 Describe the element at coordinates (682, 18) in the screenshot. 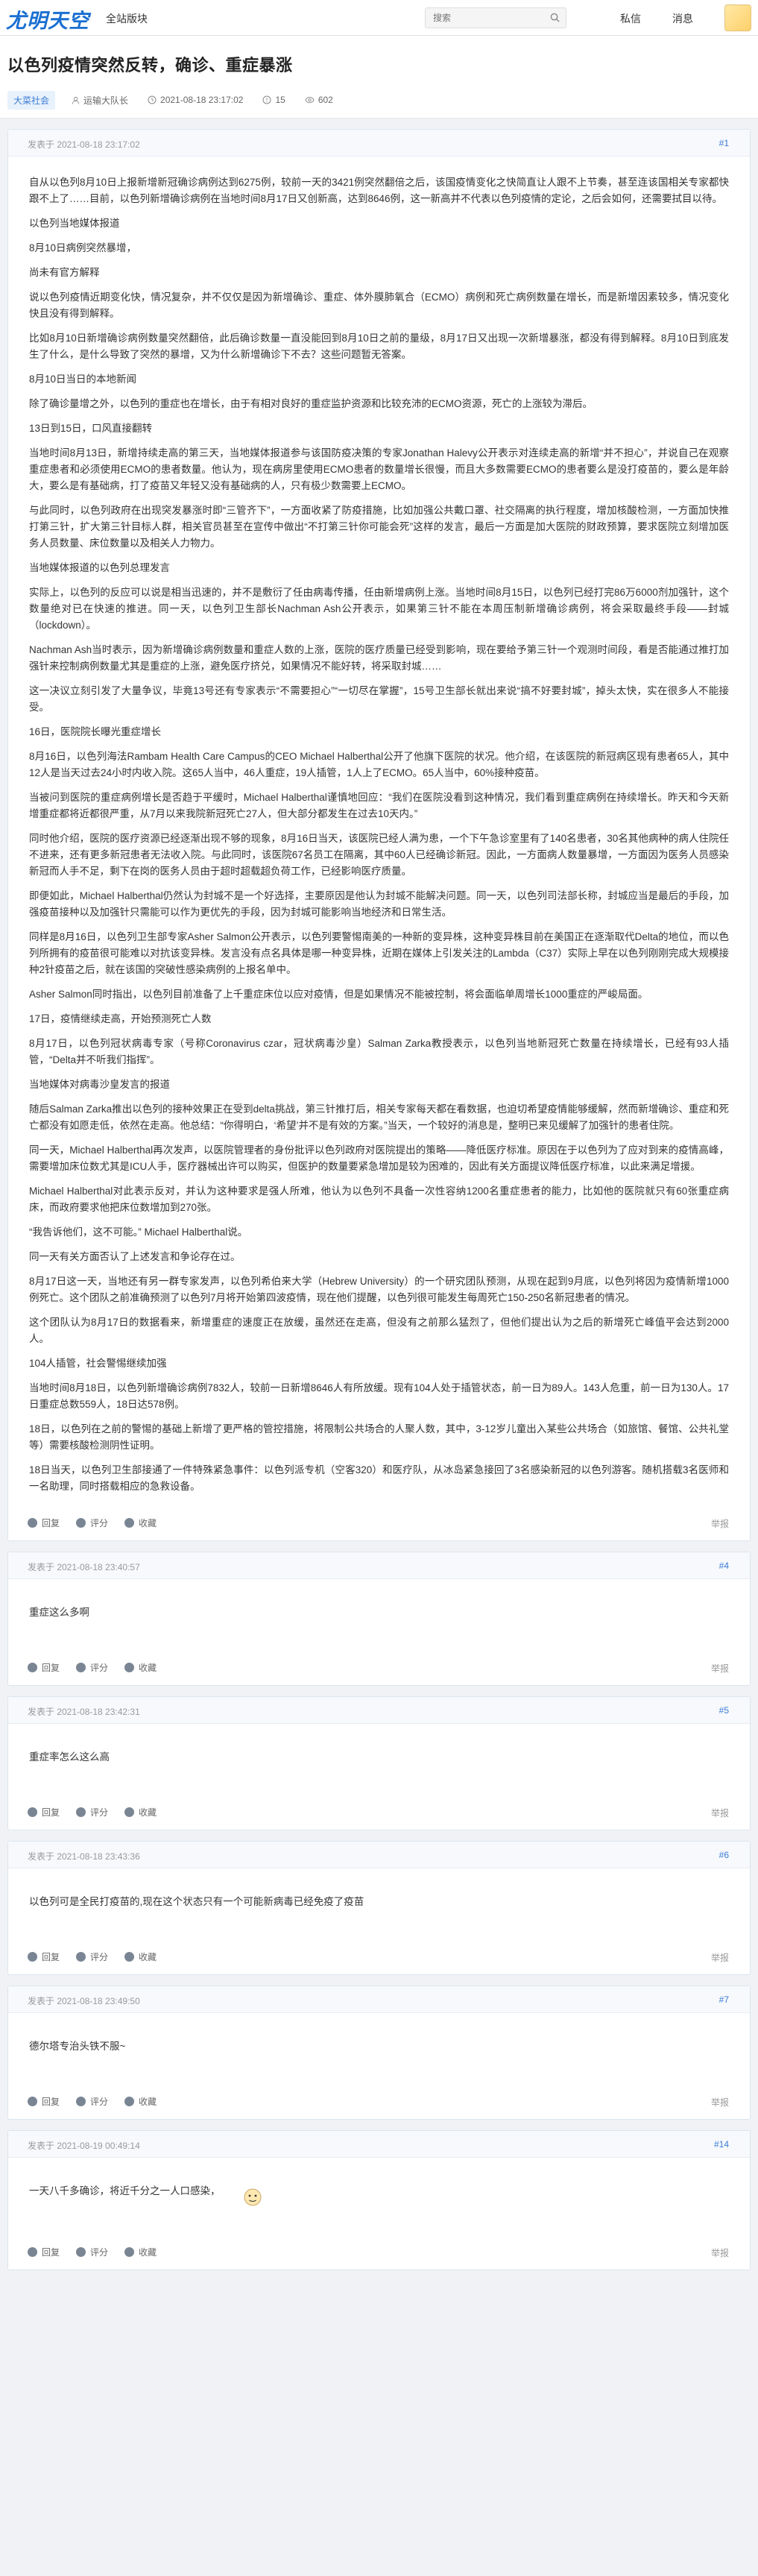

I see `nav-notifications: 消息` at that location.